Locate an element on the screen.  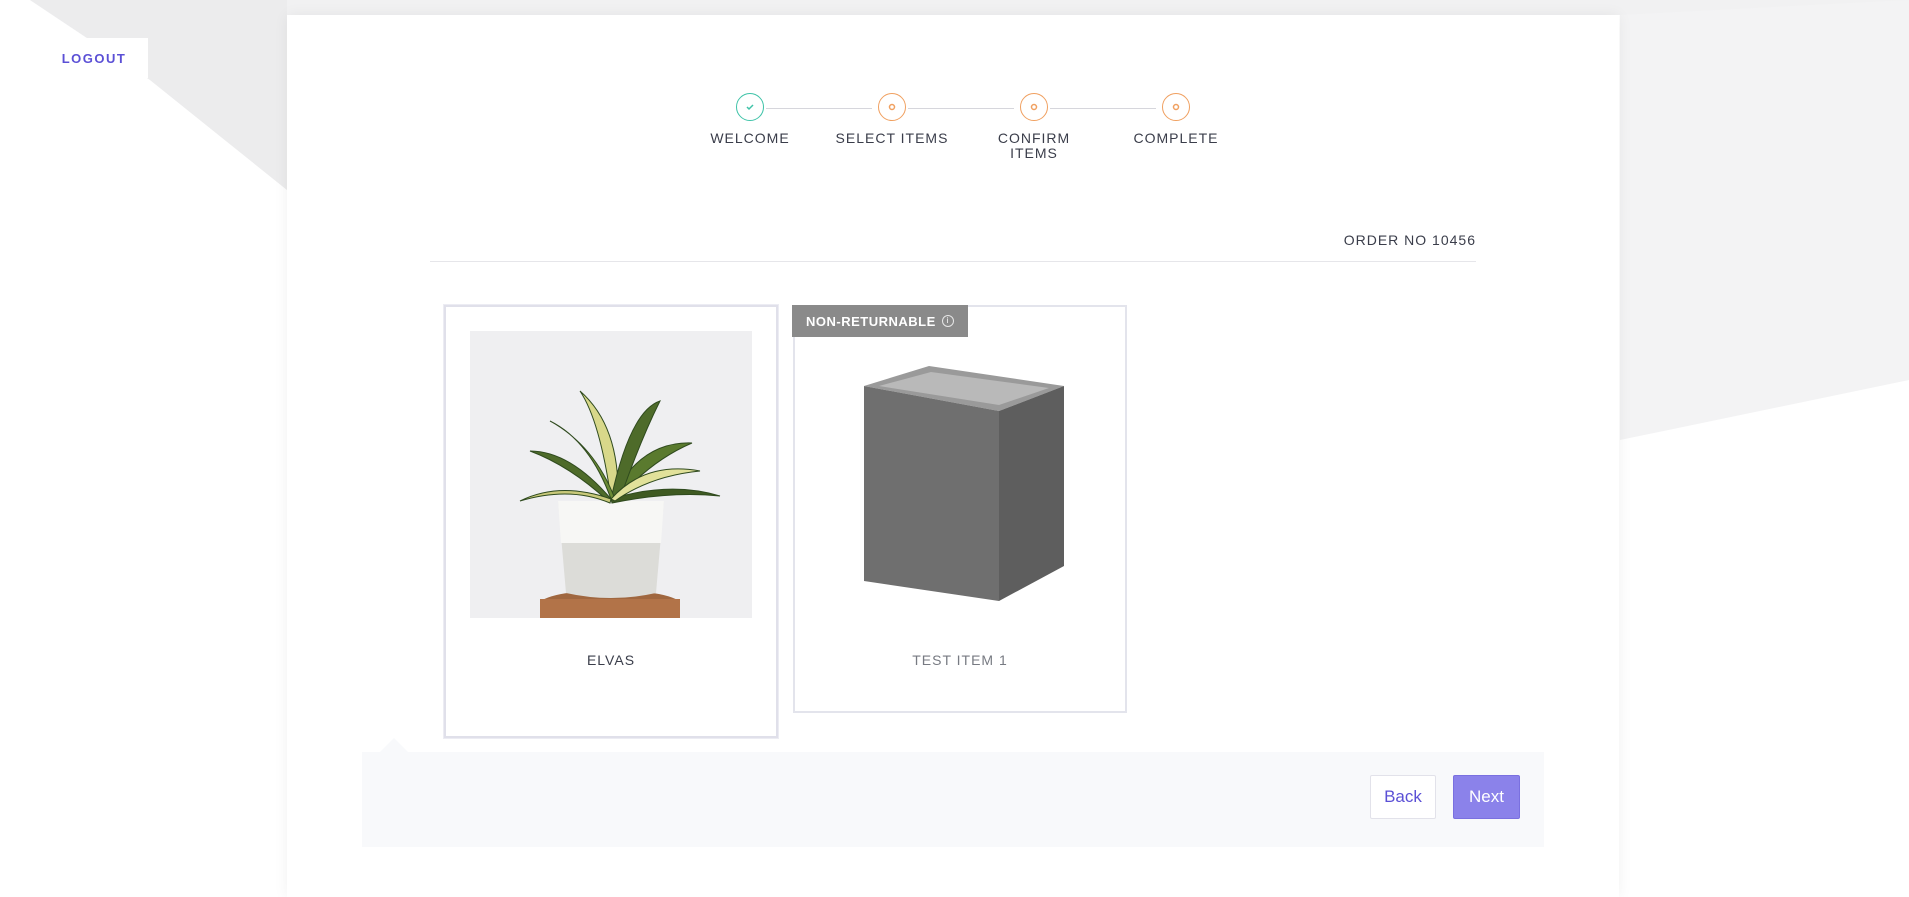
step-complete: COMPLETE is located at coordinates (1176, 119).